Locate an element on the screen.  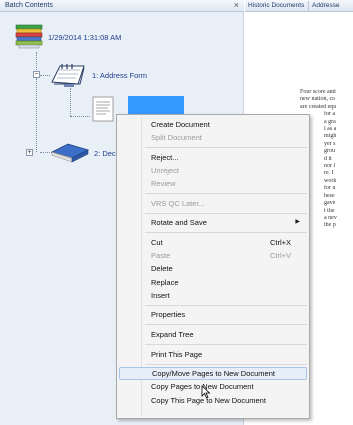
menu-item-print-this-page: Print This Page is located at coordinates (213, 354).